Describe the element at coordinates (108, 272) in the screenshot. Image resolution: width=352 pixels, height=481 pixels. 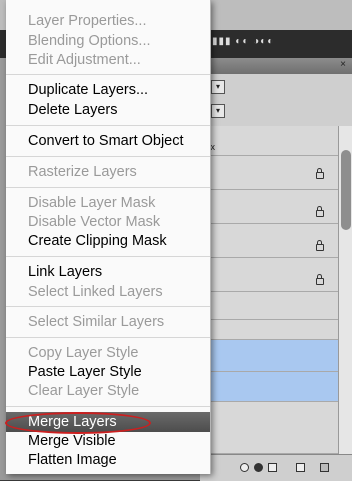
I see `menu-item-link-layers: Link Layers` at that location.